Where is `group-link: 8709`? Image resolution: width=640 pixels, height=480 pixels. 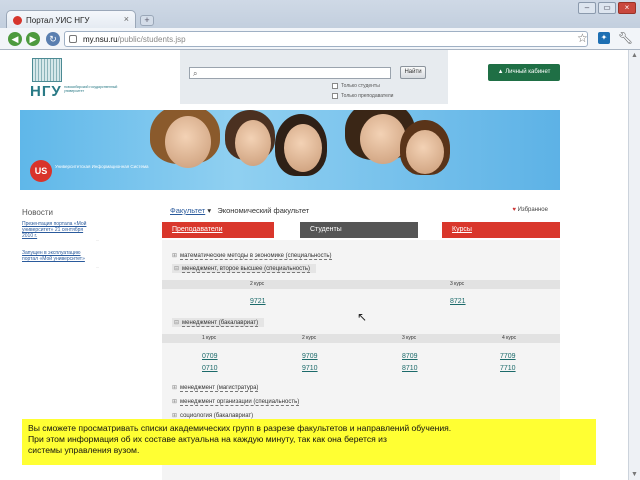 group-link: 8709 is located at coordinates (410, 356).